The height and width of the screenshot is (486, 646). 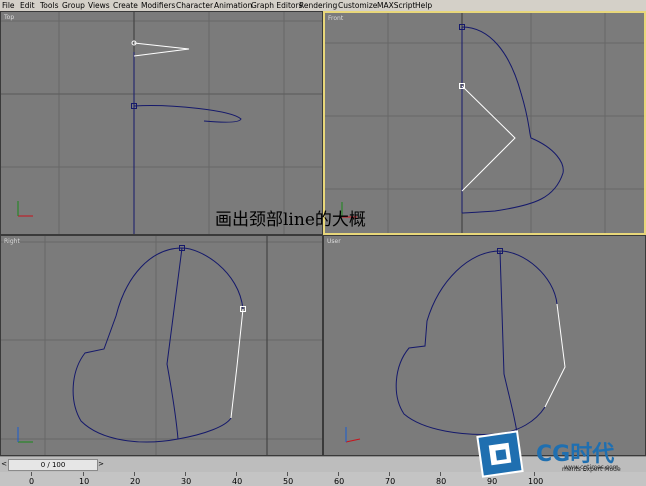 I want to click on logo-icon, so click(x=500, y=454).